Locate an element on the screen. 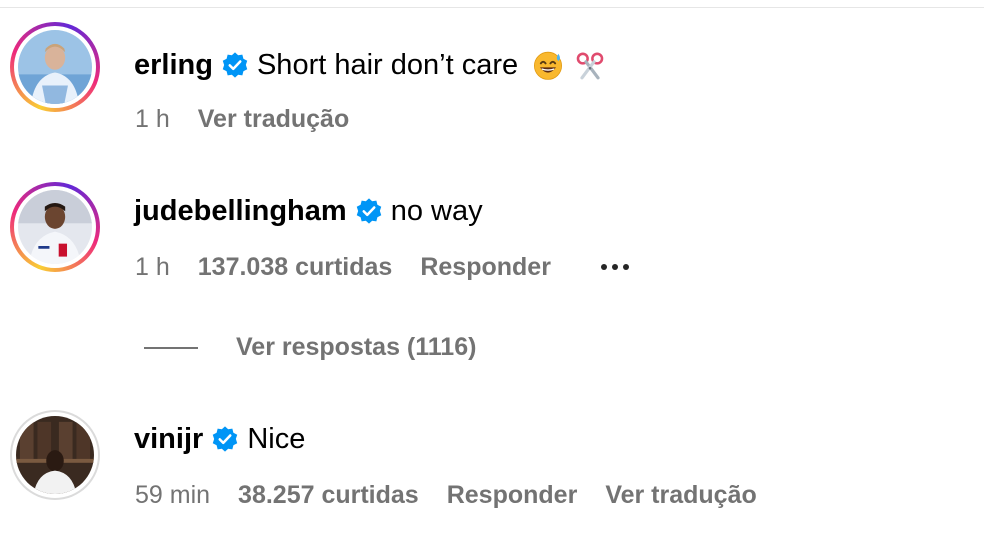 This screenshot has width=984, height=554. profile-photo-judebellingham is located at coordinates (55, 227).